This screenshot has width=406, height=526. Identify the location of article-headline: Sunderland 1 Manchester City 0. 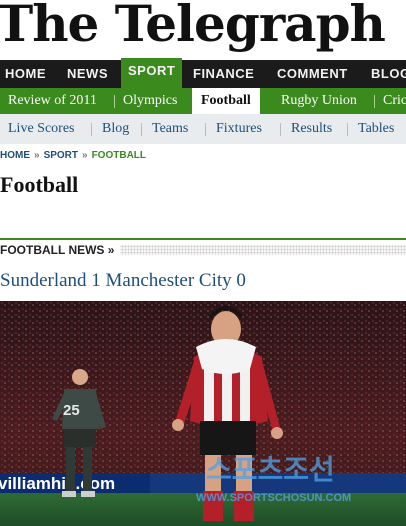
(123, 281).